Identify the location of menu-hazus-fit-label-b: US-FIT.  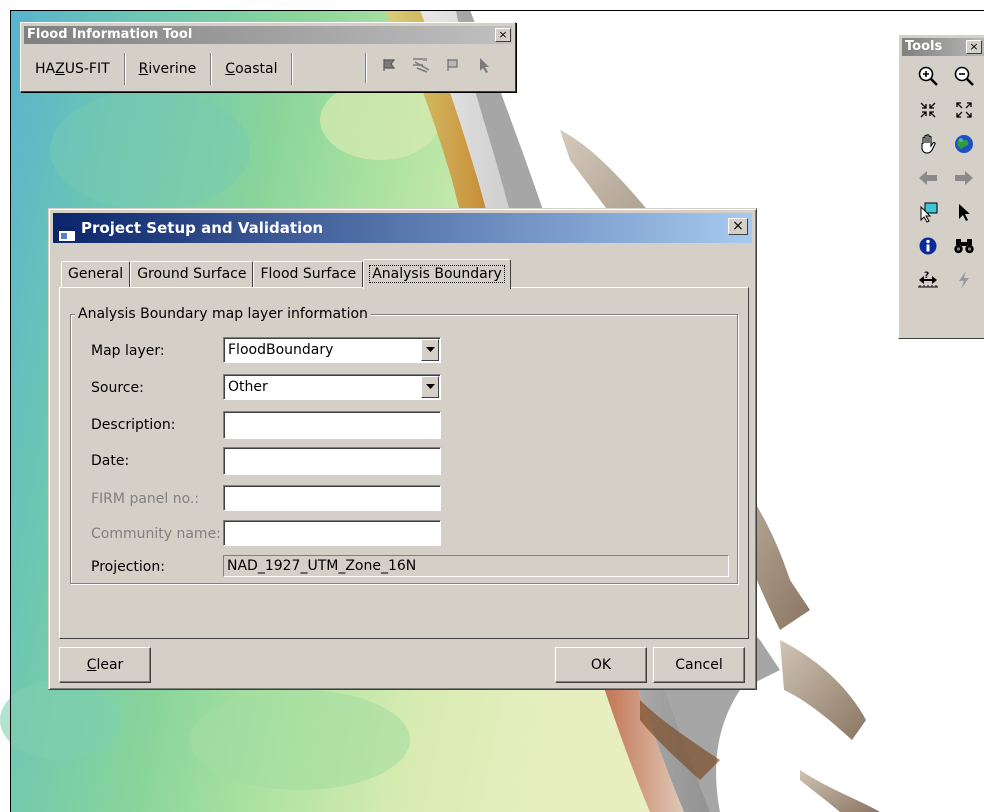
(87, 69).